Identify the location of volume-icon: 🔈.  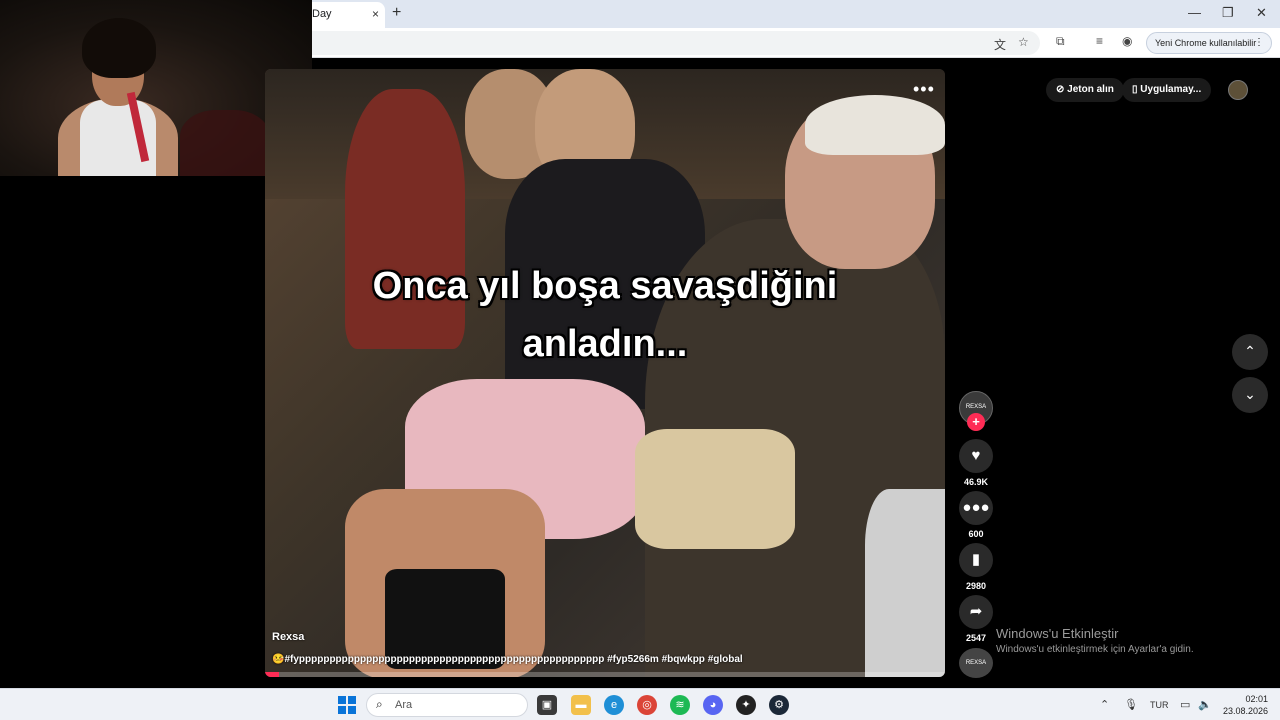
(1205, 704).